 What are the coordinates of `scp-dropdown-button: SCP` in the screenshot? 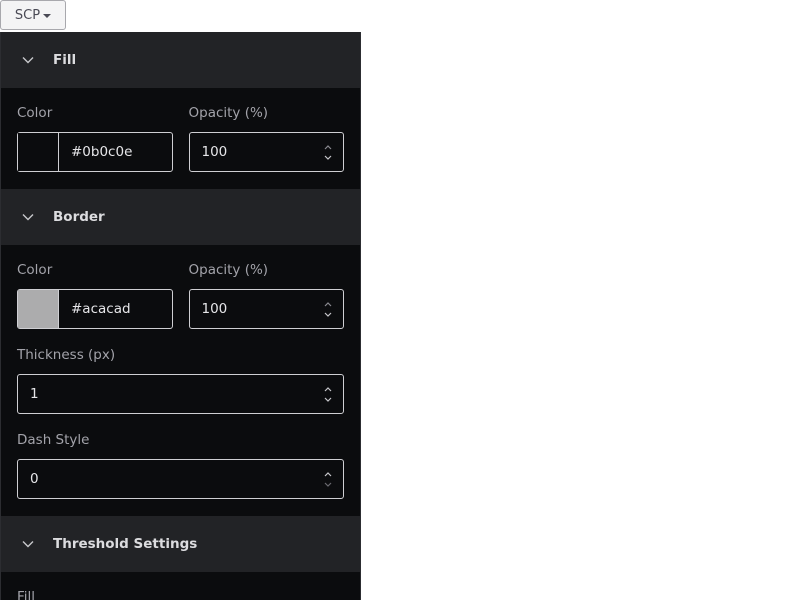 It's located at (33, 15).